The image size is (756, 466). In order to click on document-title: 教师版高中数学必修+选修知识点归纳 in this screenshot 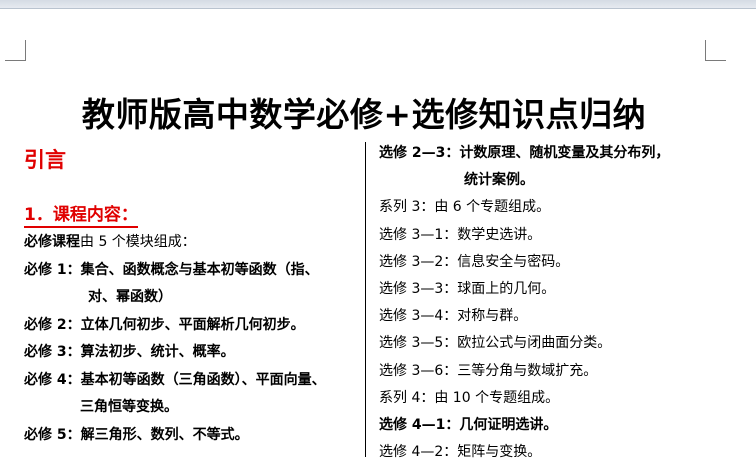, I will do `click(364, 114)`.